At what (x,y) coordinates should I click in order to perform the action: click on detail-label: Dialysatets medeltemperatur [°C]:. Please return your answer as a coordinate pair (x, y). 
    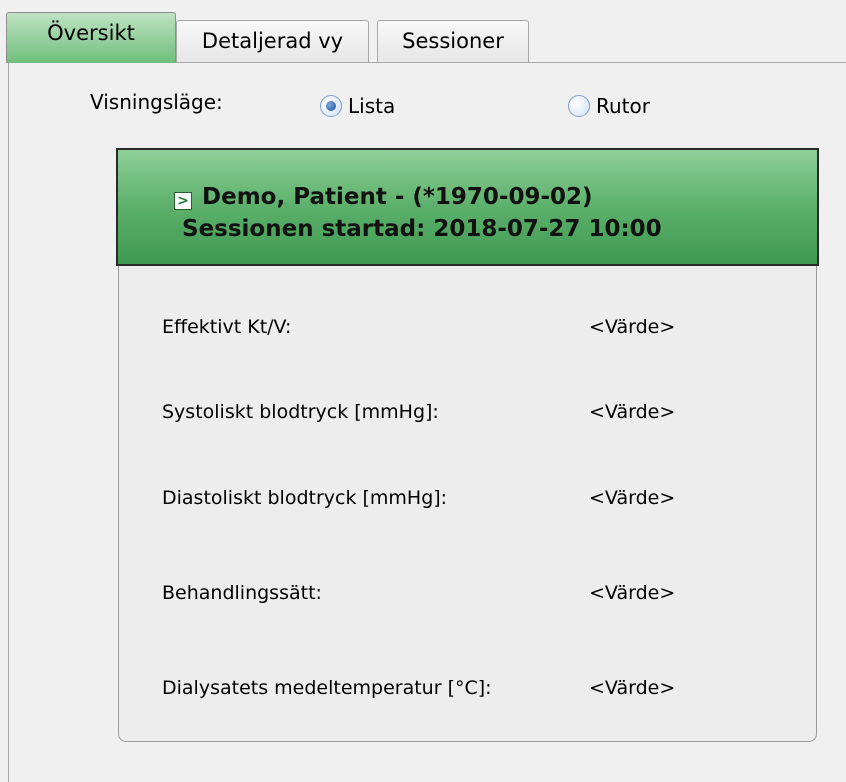
    Looking at the image, I should click on (327, 688).